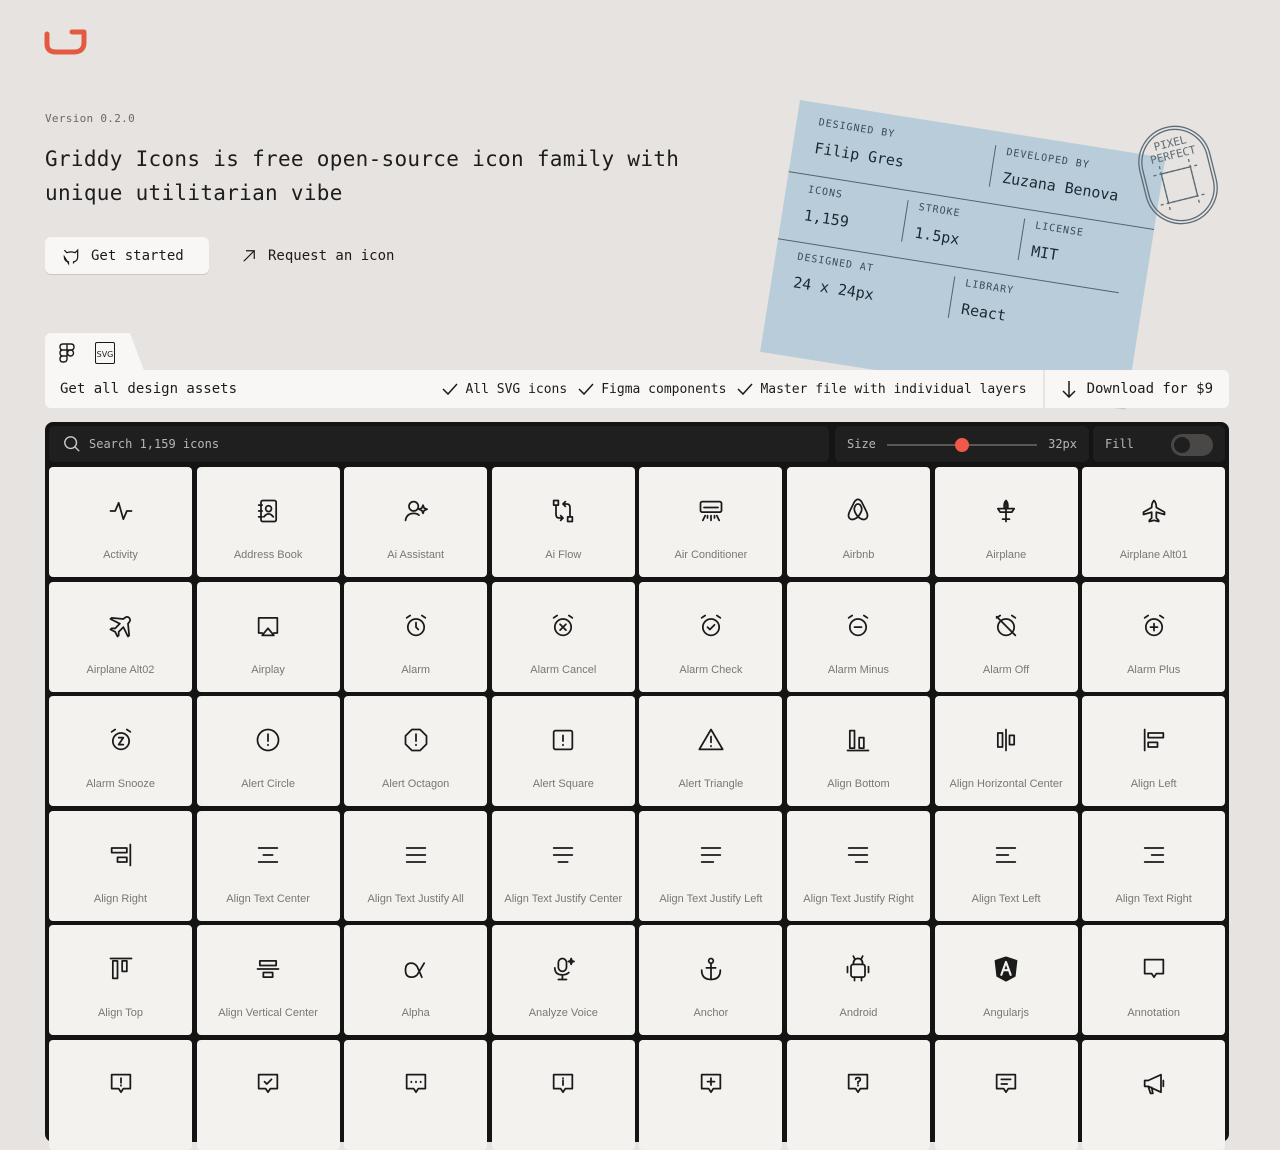 The width and height of the screenshot is (1280, 1150). Describe the element at coordinates (120, 751) in the screenshot. I see `icon-cell: Alarm Snooze` at that location.